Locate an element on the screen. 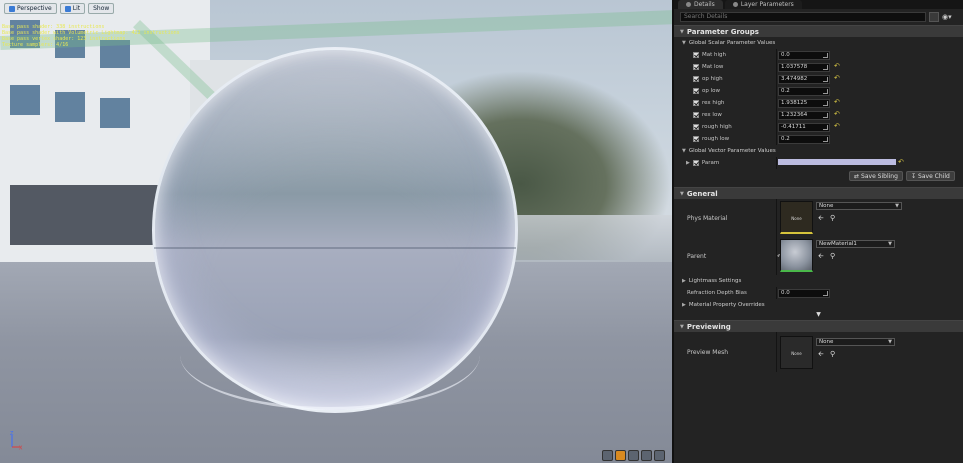  param-name: op low is located at coordinates (711, 91).